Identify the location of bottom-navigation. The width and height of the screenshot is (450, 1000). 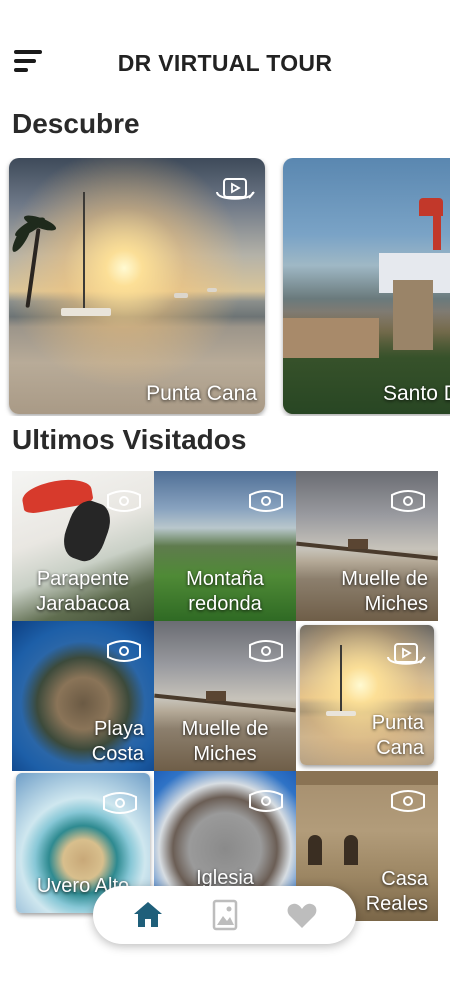
(224, 915).